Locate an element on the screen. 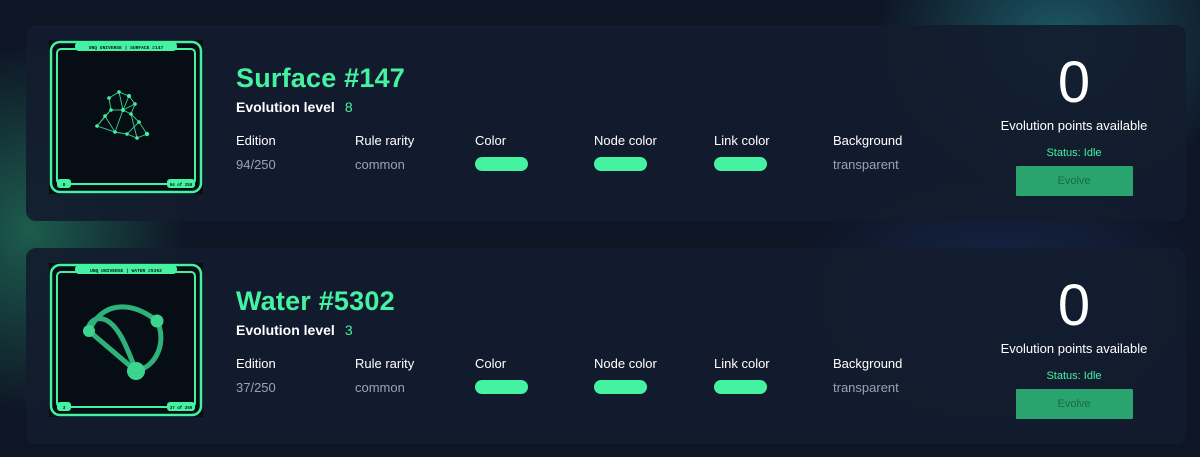 This screenshot has height=457, width=1200. thumbnail-level: 8 is located at coordinates (64, 185).